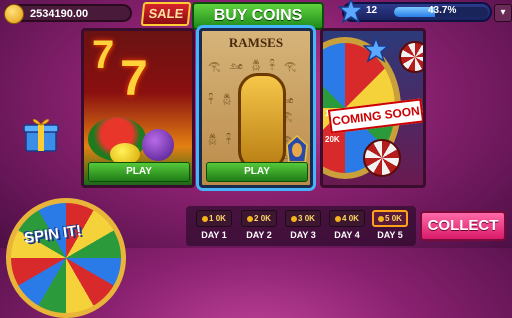  What do you see at coordinates (254, 66) in the screenshot?
I see `hieroglyph-pattern: 𓂀 𓃭 𓆣 𓋹 𓂀` at bounding box center [254, 66].